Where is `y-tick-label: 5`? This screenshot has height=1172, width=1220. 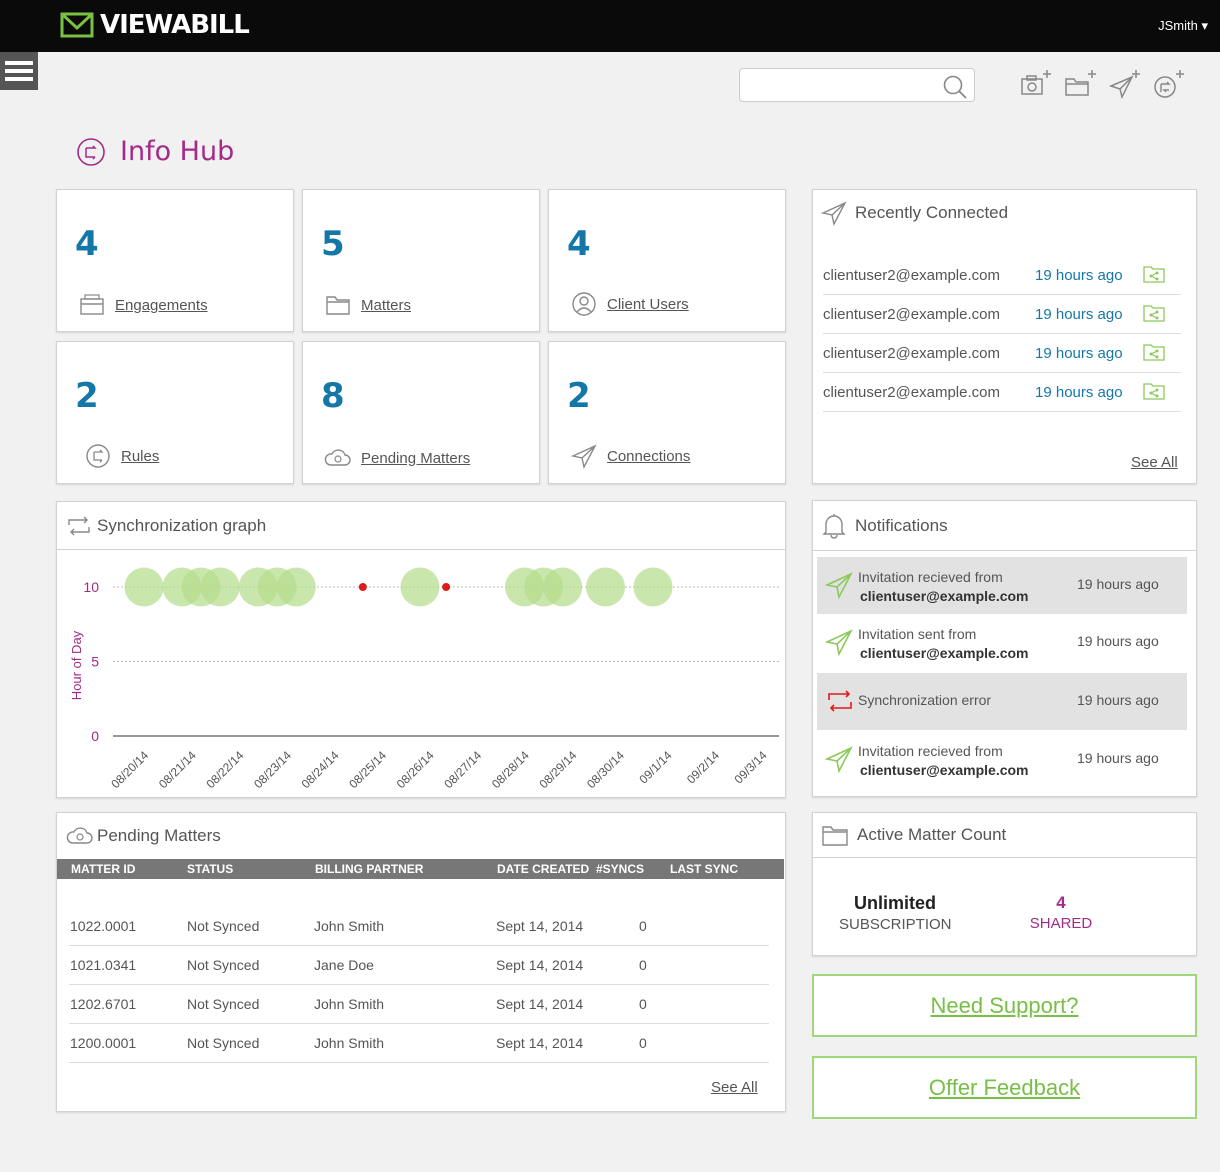 y-tick-label: 5 is located at coordinates (95, 662).